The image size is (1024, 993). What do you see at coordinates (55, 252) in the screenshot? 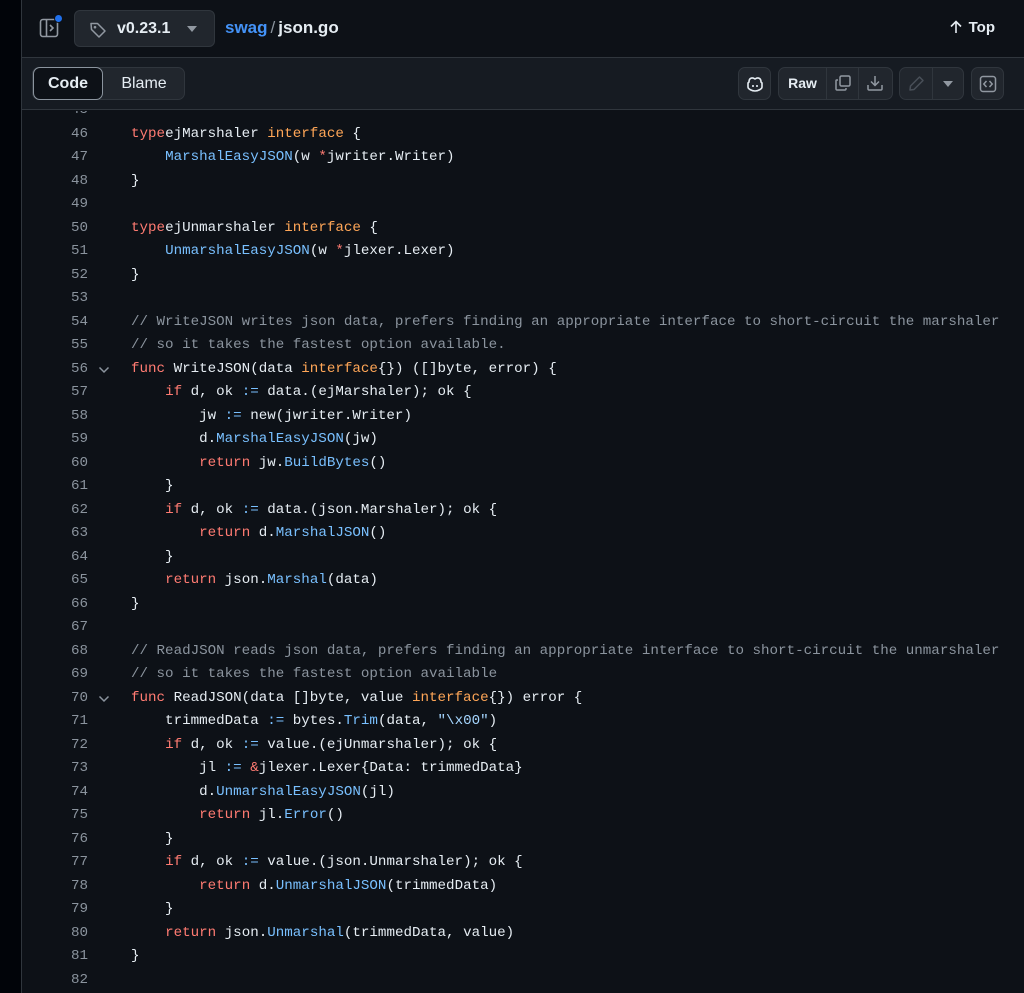
I see `line-number: 51` at bounding box center [55, 252].